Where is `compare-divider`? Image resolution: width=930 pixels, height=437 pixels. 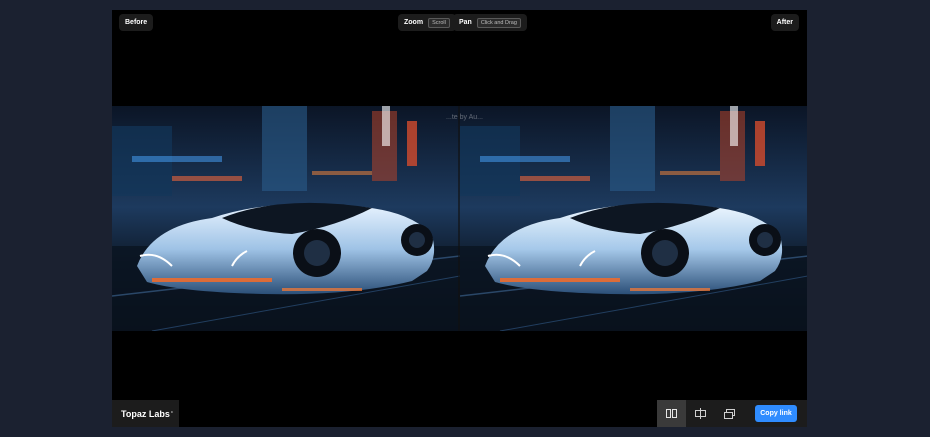 compare-divider is located at coordinates (459, 218).